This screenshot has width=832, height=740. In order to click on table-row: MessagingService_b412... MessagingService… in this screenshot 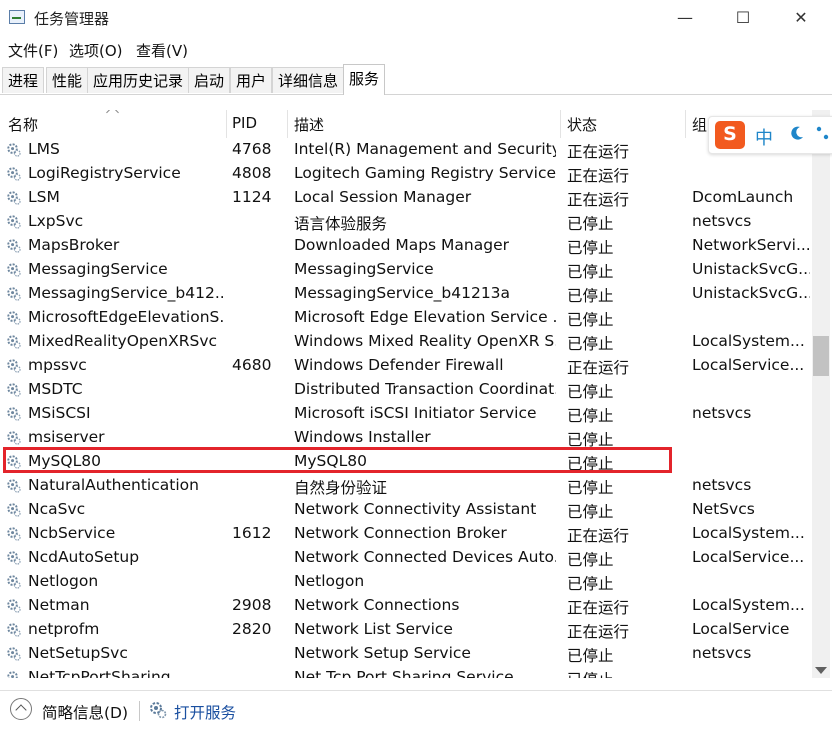, I will do `click(406, 294)`.